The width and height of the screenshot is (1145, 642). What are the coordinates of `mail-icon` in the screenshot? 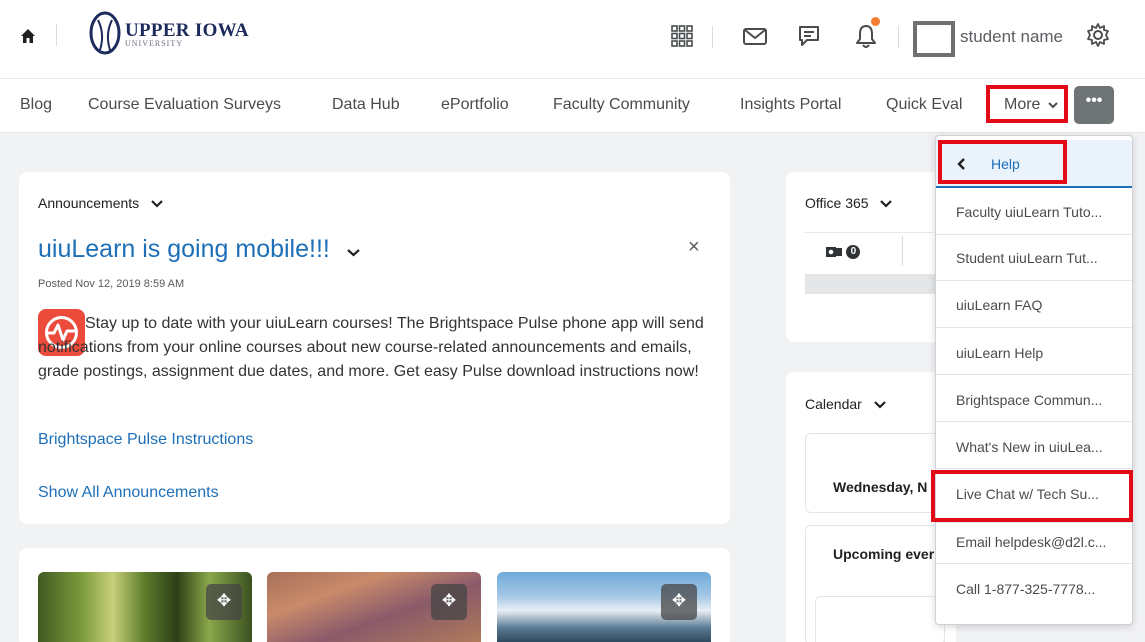 It's located at (755, 36).